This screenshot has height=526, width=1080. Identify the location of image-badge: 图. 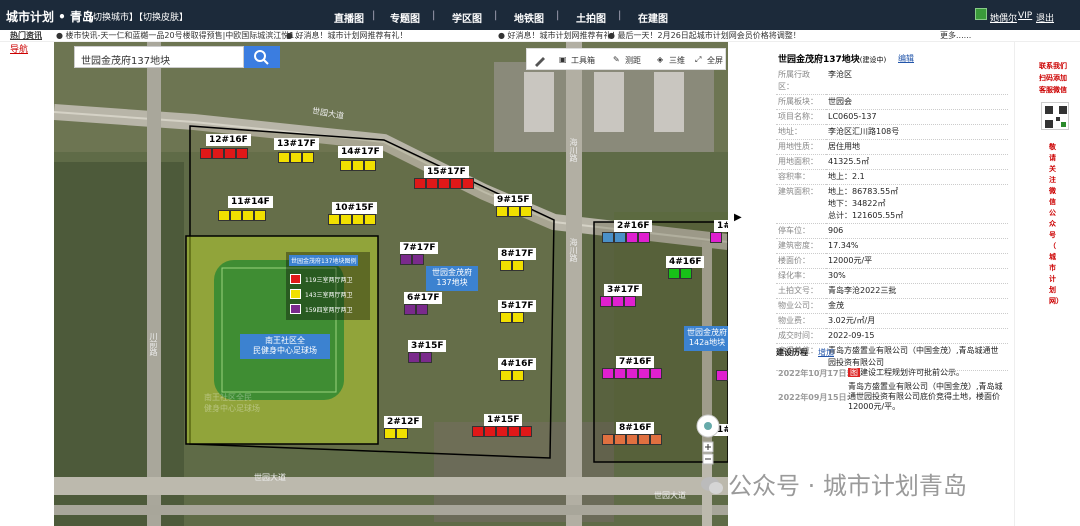
(854, 372).